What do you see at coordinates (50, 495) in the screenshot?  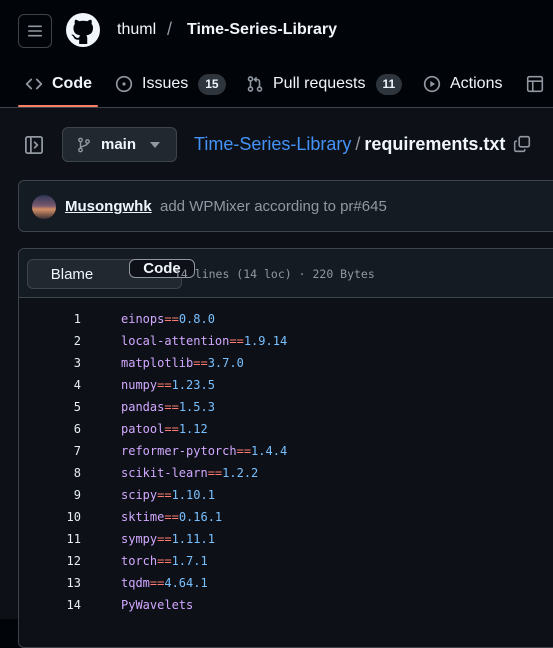 I see `line-number: 9` at bounding box center [50, 495].